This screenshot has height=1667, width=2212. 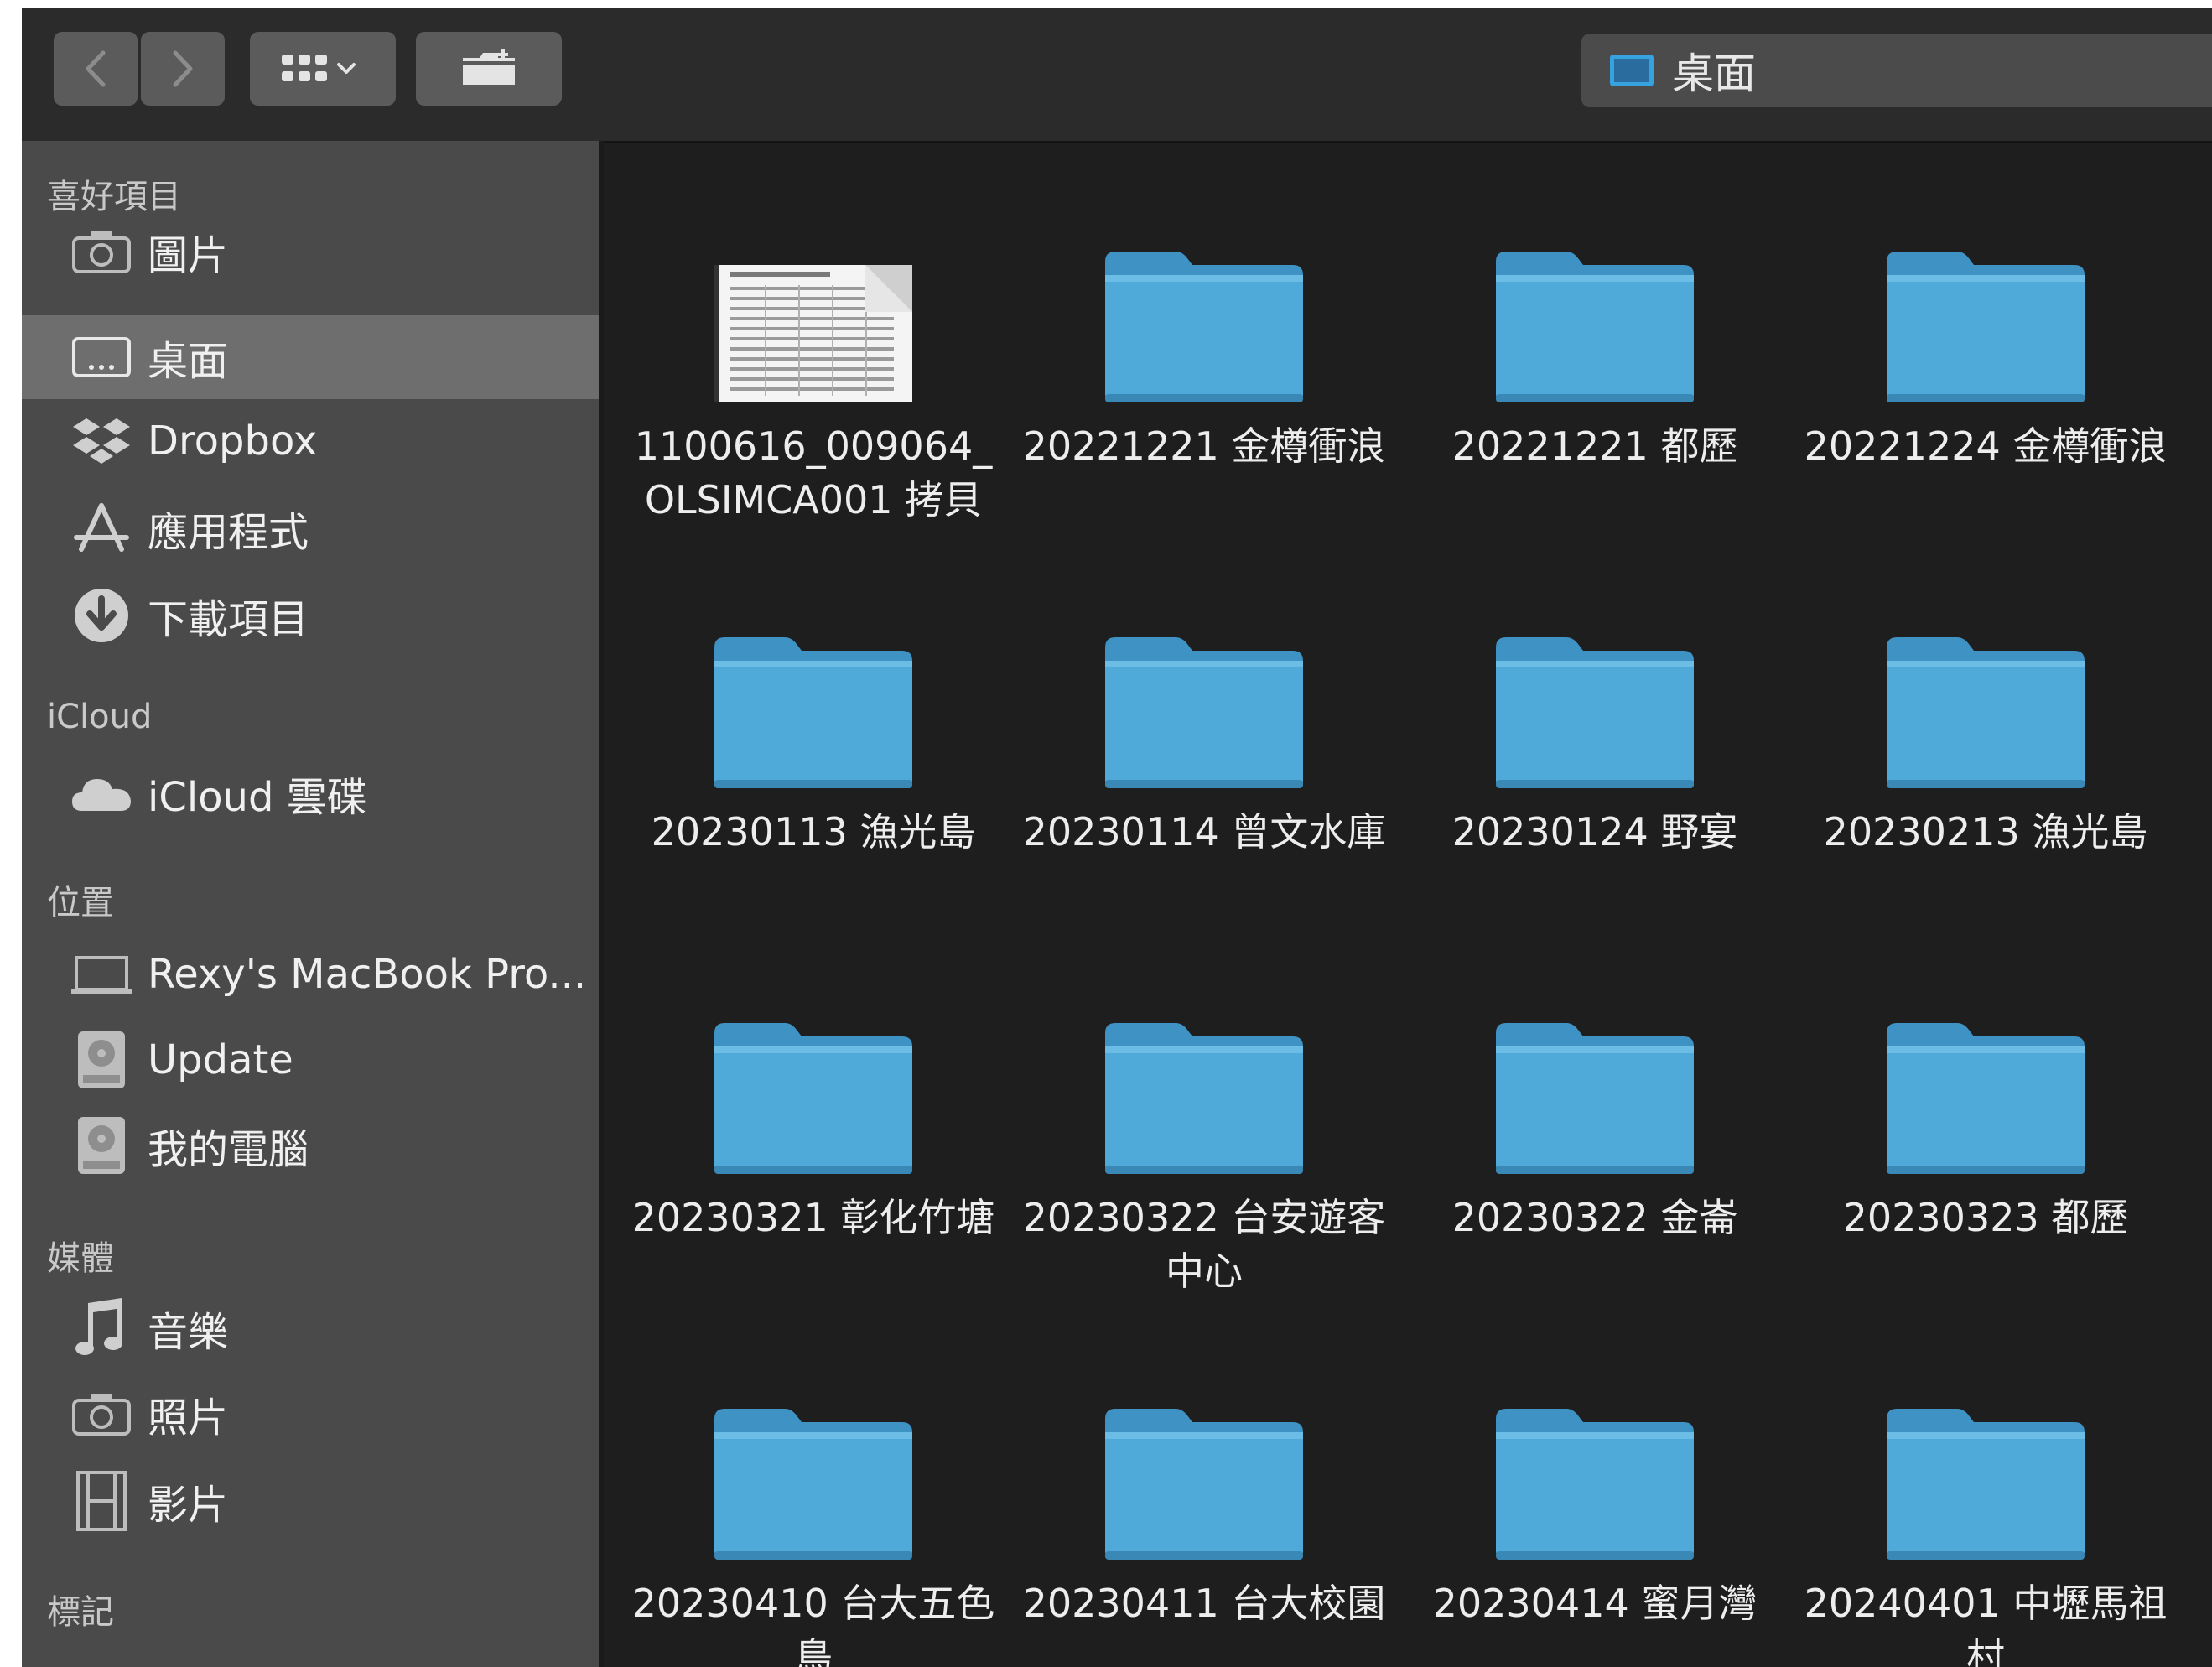 What do you see at coordinates (813, 472) in the screenshot?
I see `file-name-label: 1100616_009064_OLSIMCA001 拷貝` at bounding box center [813, 472].